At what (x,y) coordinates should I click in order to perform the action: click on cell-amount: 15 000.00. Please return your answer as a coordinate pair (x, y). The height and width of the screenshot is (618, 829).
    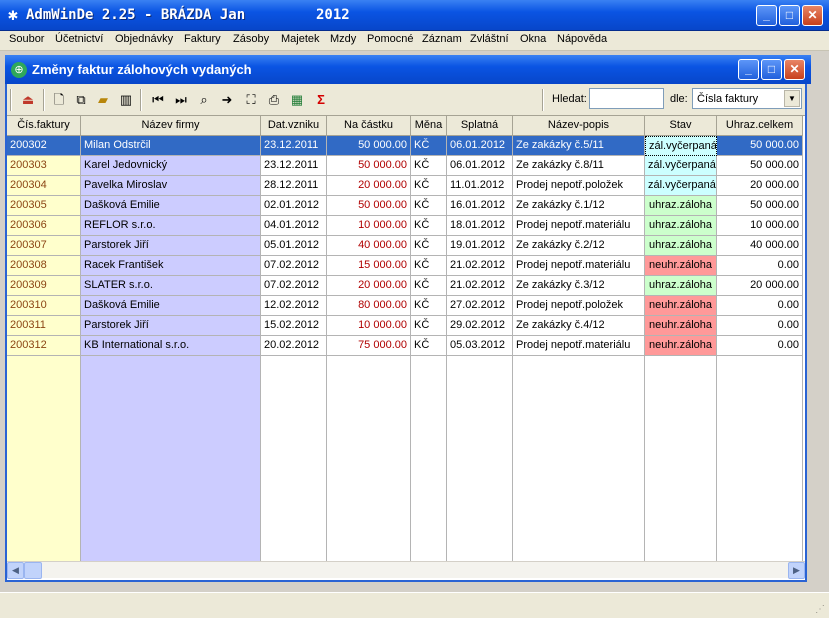
    Looking at the image, I should click on (369, 266).